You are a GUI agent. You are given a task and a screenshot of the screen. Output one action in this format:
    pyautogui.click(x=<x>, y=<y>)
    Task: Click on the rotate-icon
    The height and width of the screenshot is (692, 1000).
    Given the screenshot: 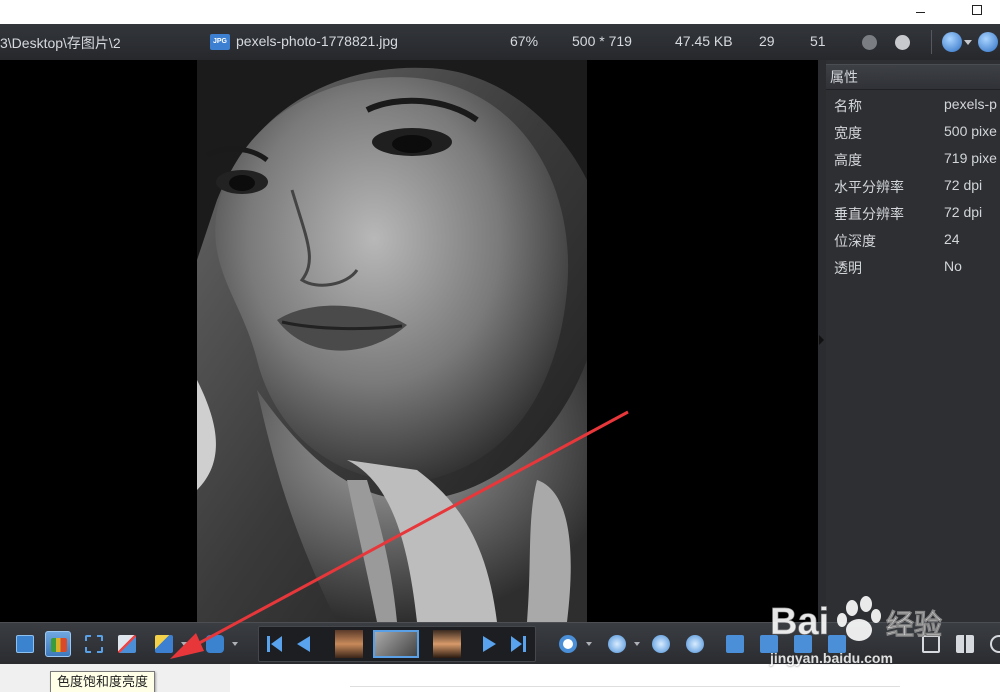 What is the action you would take?
    pyautogui.click(x=568, y=644)
    